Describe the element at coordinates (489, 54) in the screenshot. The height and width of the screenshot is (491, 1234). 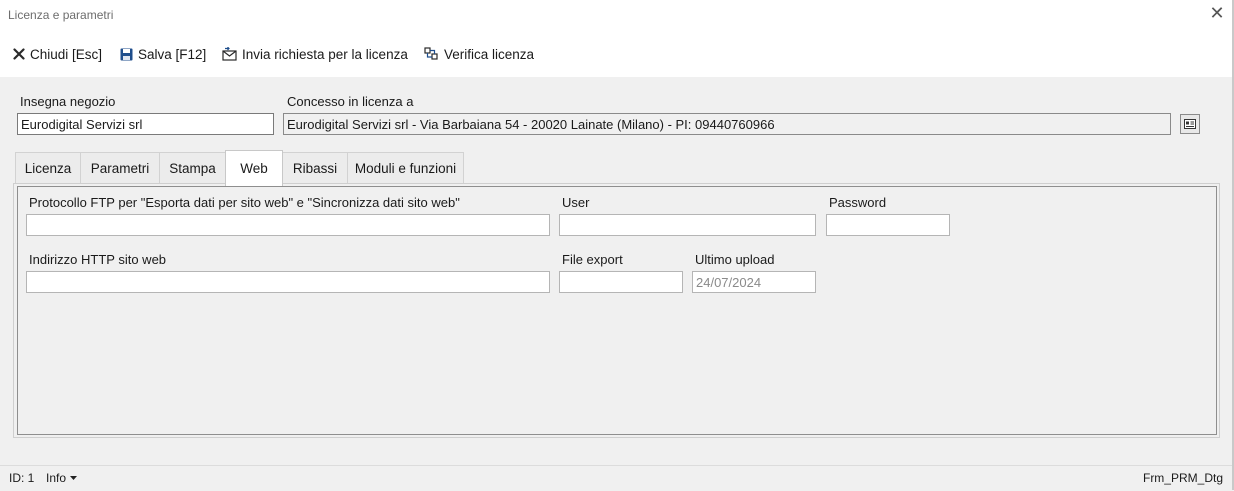
I see `verify-license-label: Verifica licenza` at that location.